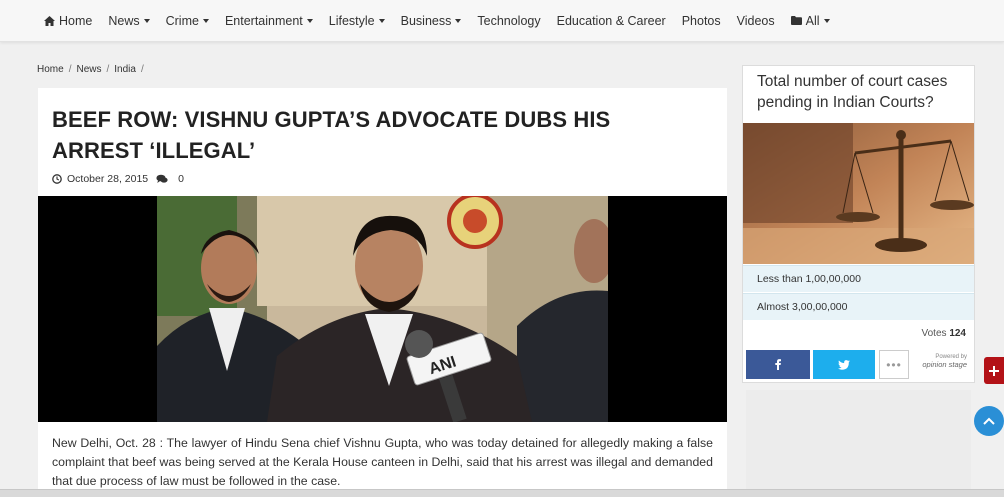  I want to click on breadcrumb: Home / News / India /, so click(93, 69).